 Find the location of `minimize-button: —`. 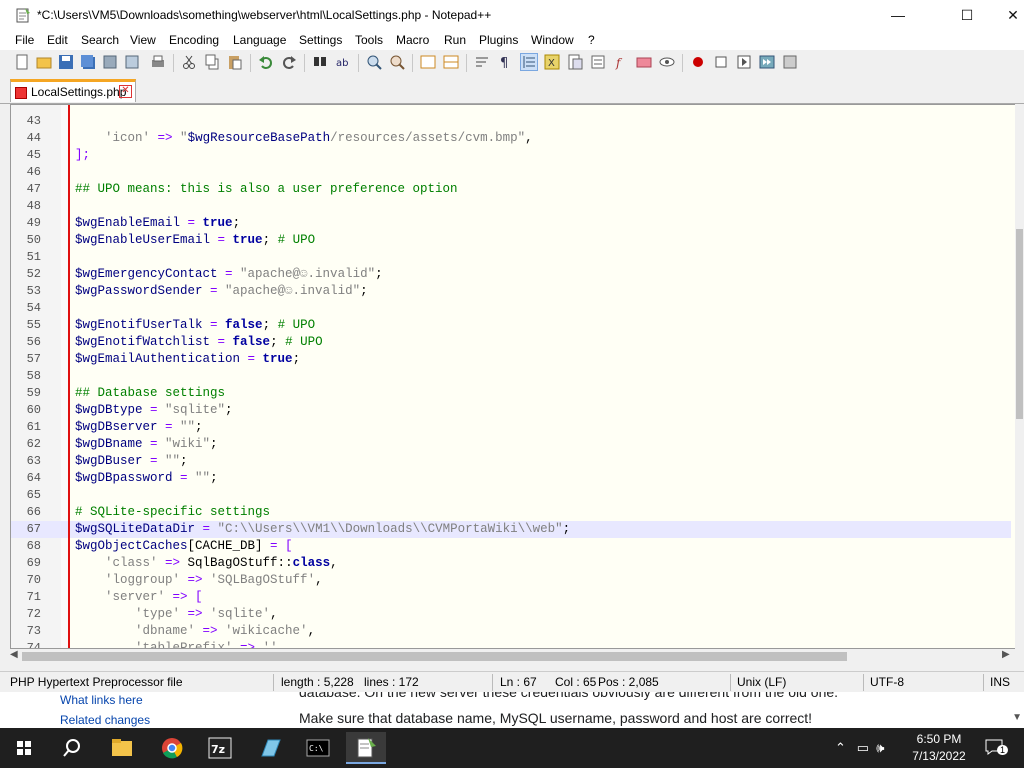

minimize-button: — is located at coordinates (898, 15).